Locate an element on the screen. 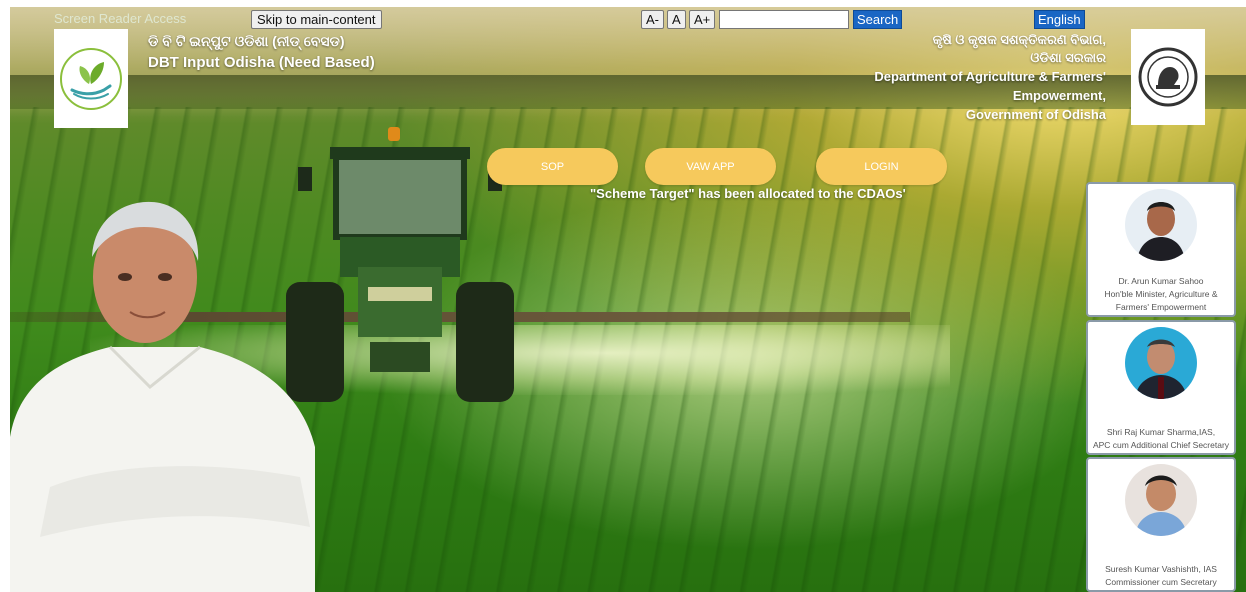 Image resolution: width=1246 pixels, height=592 pixels. search-button: Search is located at coordinates (878, 19).